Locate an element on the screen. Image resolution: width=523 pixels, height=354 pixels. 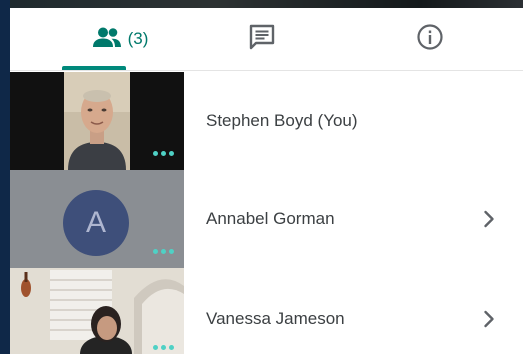
info-icon is located at coordinates (430, 39).